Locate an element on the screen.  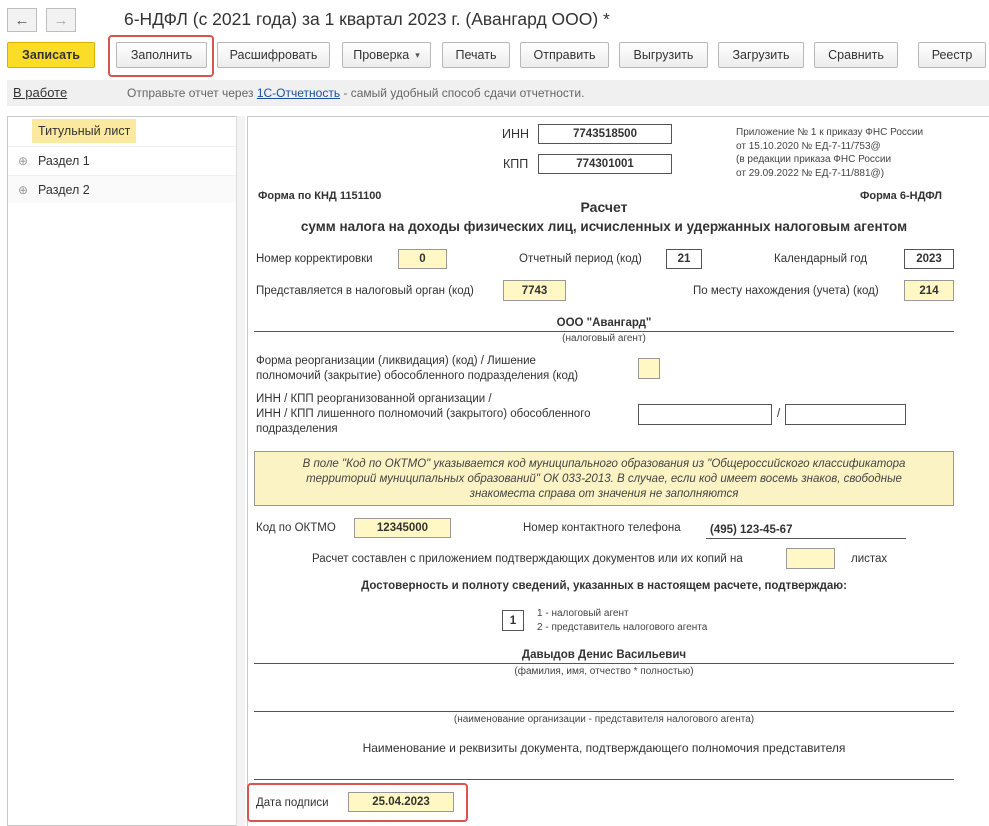
tree-item-section-2: ⊕ Раздел 2 is located at coordinates (122, 189).